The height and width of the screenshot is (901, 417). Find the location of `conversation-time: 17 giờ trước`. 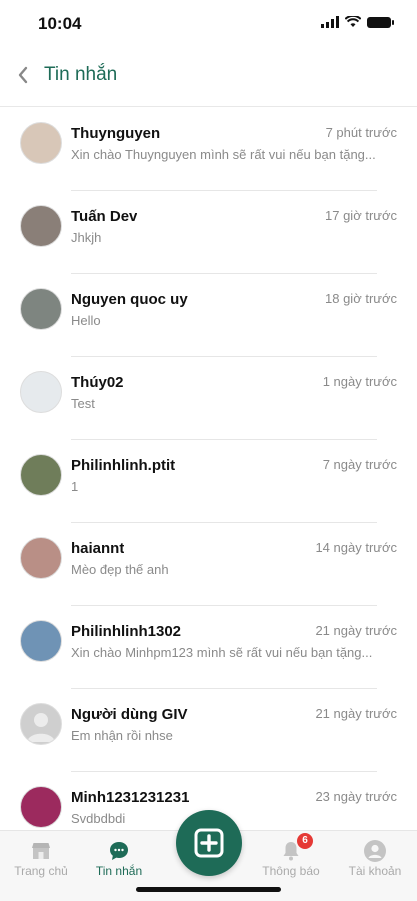

conversation-time: 17 giờ trước is located at coordinates (361, 215).